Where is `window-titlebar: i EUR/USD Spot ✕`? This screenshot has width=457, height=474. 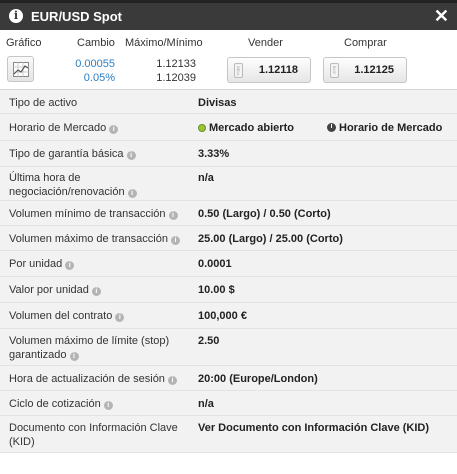 window-titlebar: i EUR/USD Spot ✕ is located at coordinates (228, 15).